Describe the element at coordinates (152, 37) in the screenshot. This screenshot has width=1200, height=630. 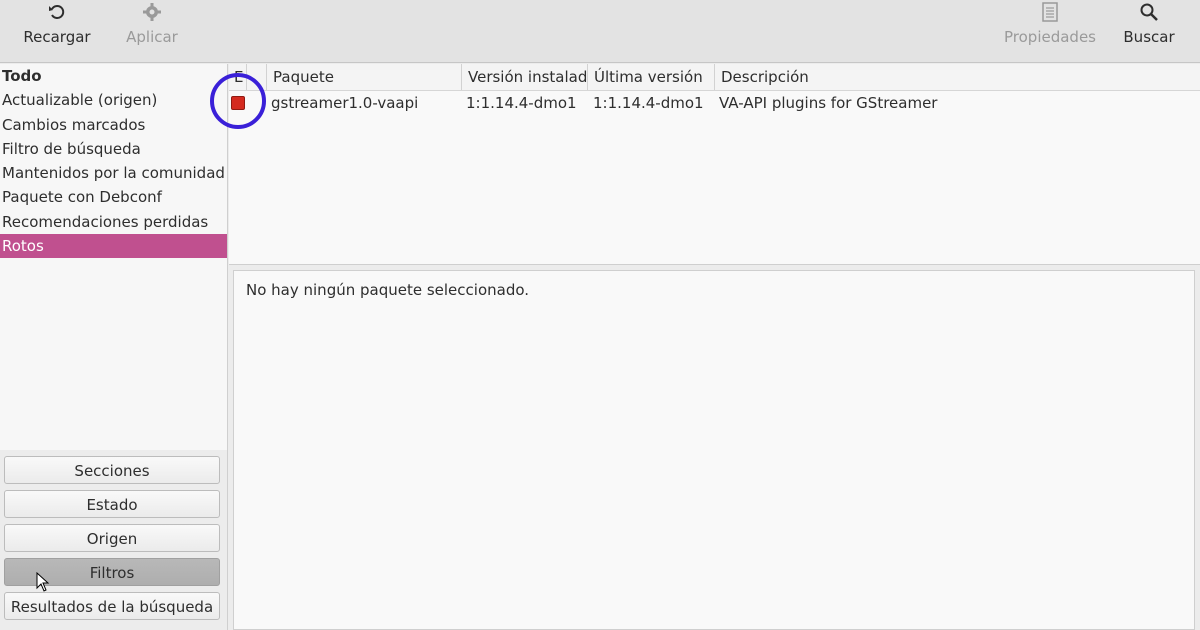
I see `apply-label: Aplicar` at that location.